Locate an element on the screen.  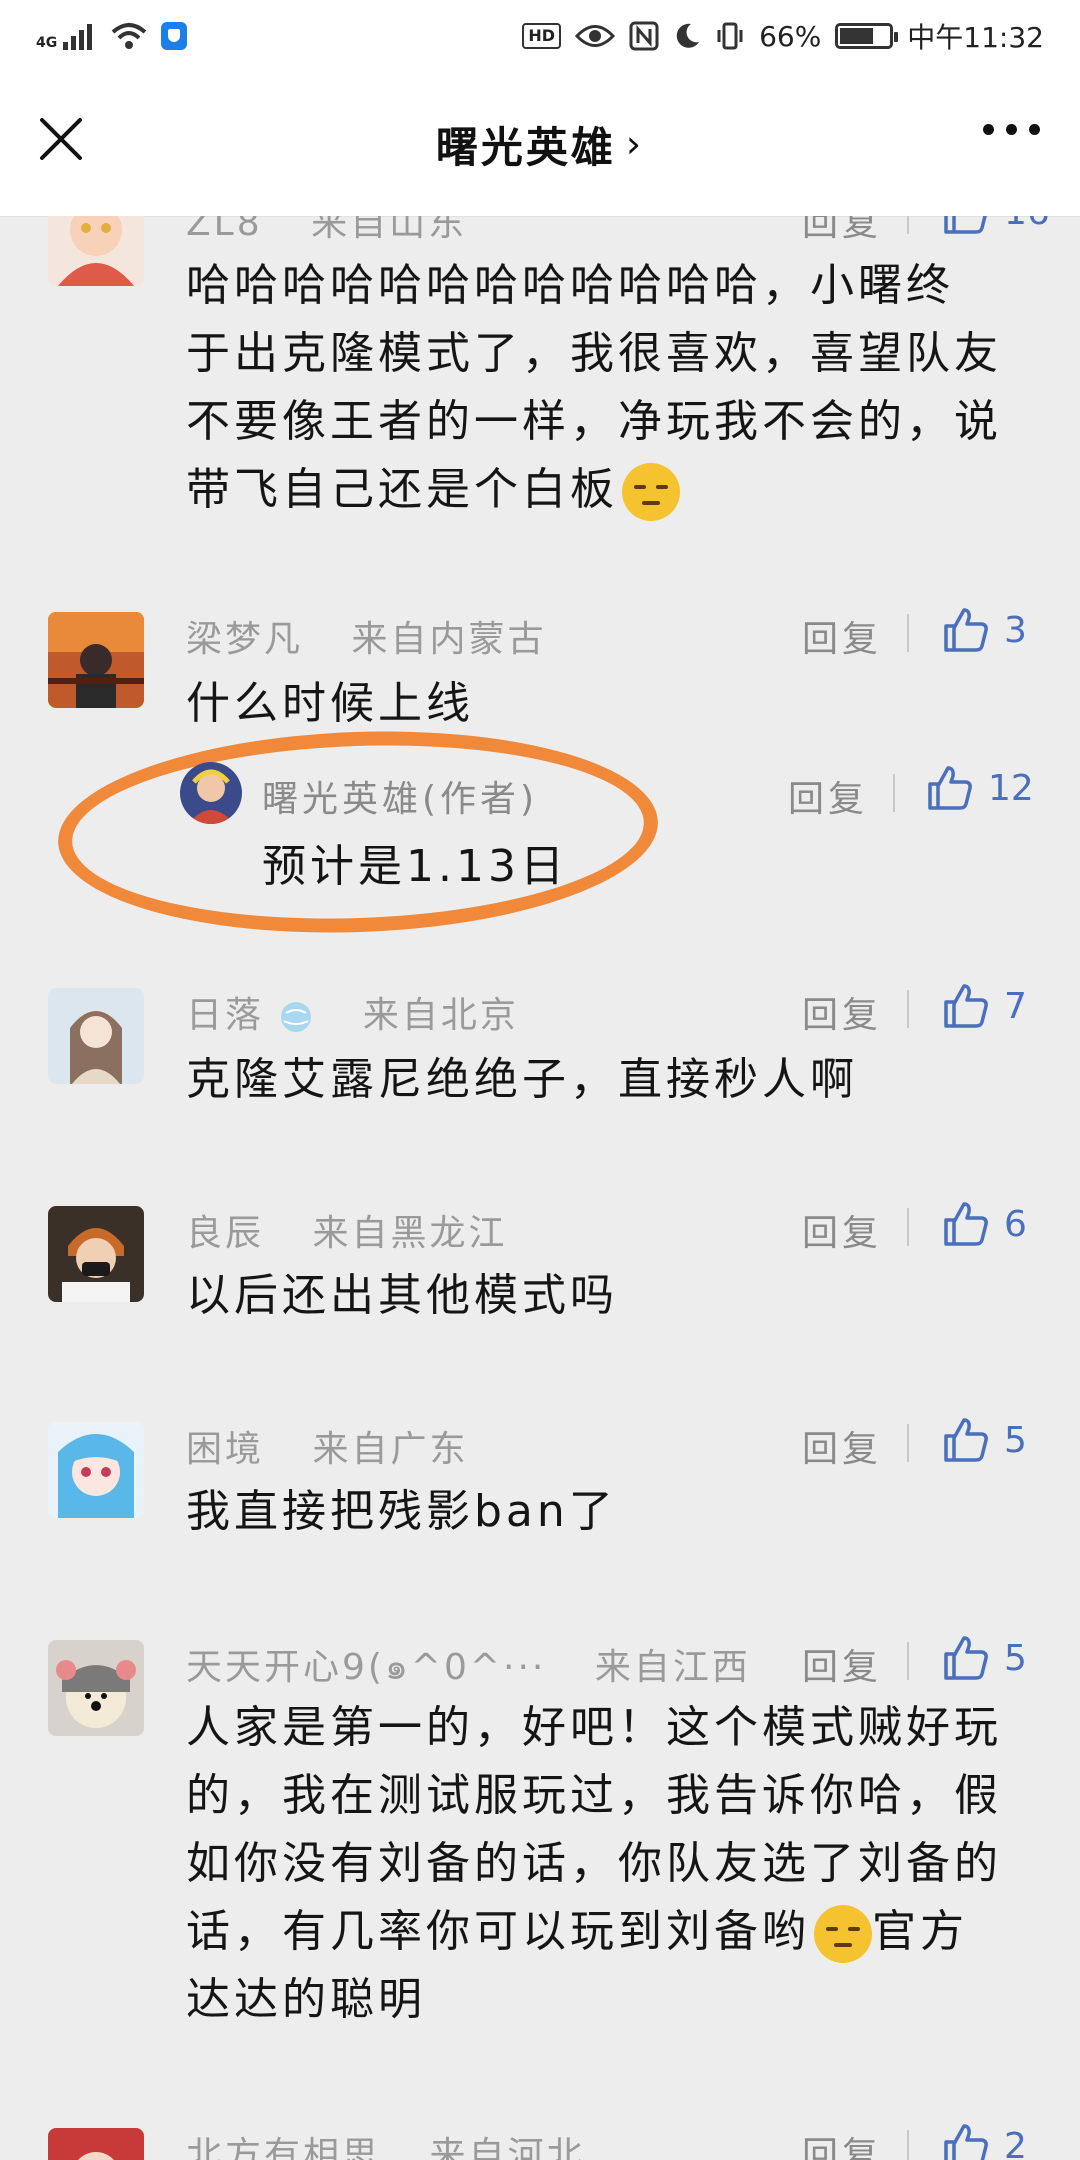
close-icon is located at coordinates (61, 139).